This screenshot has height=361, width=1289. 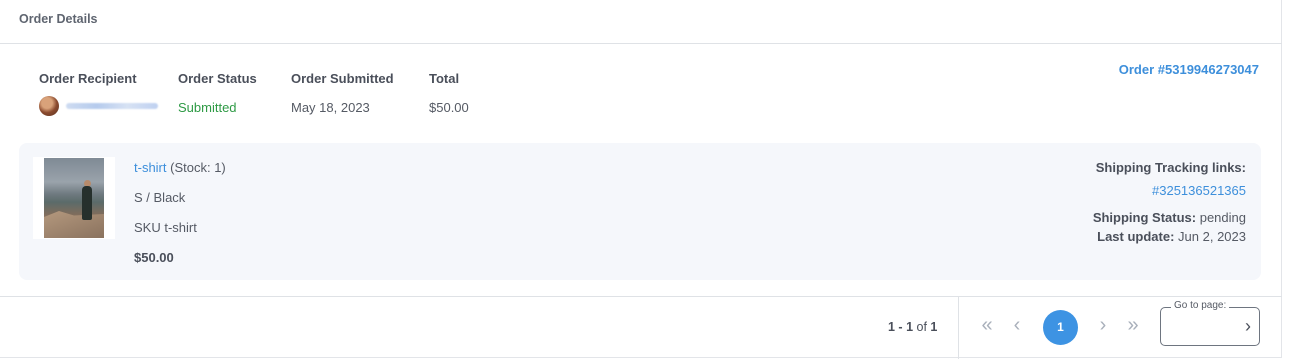 What do you see at coordinates (987, 325) in the screenshot?
I see `chevron-double-left-icon: «` at bounding box center [987, 325].